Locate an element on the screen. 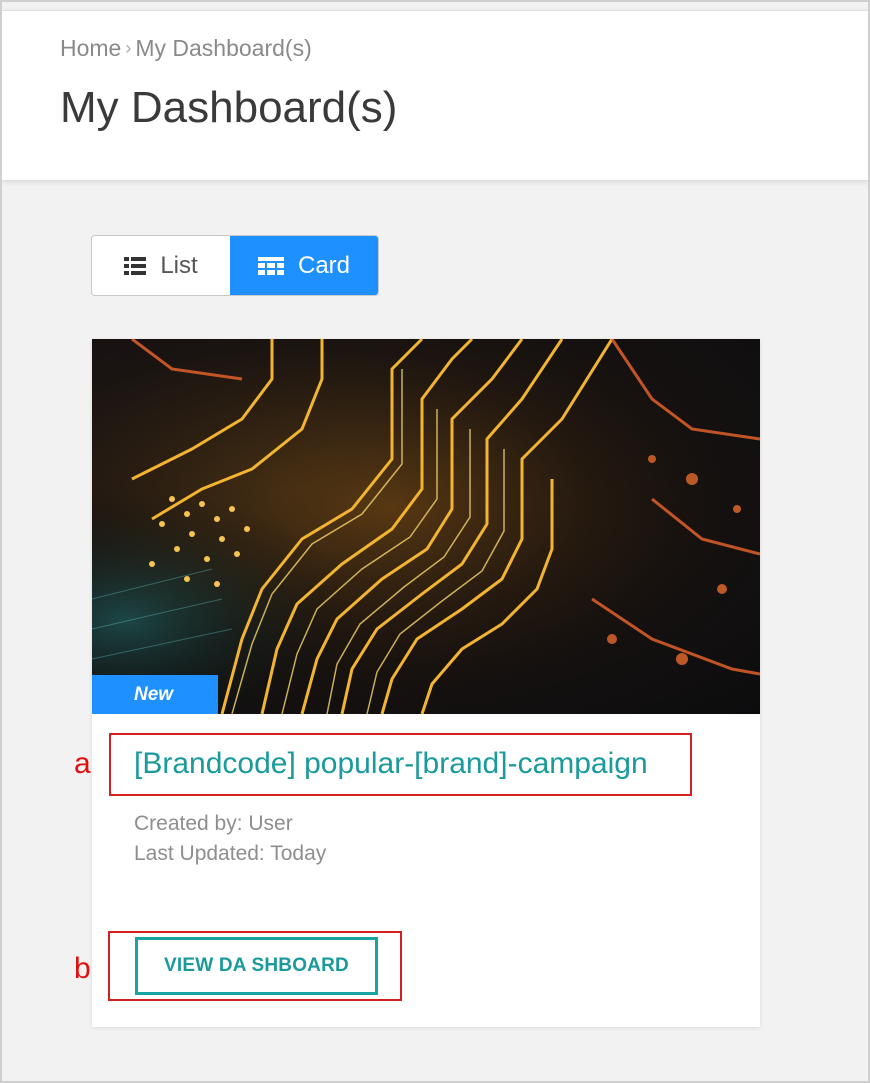 The width and height of the screenshot is (870, 1083). card-view-button: Card is located at coordinates (304, 265).